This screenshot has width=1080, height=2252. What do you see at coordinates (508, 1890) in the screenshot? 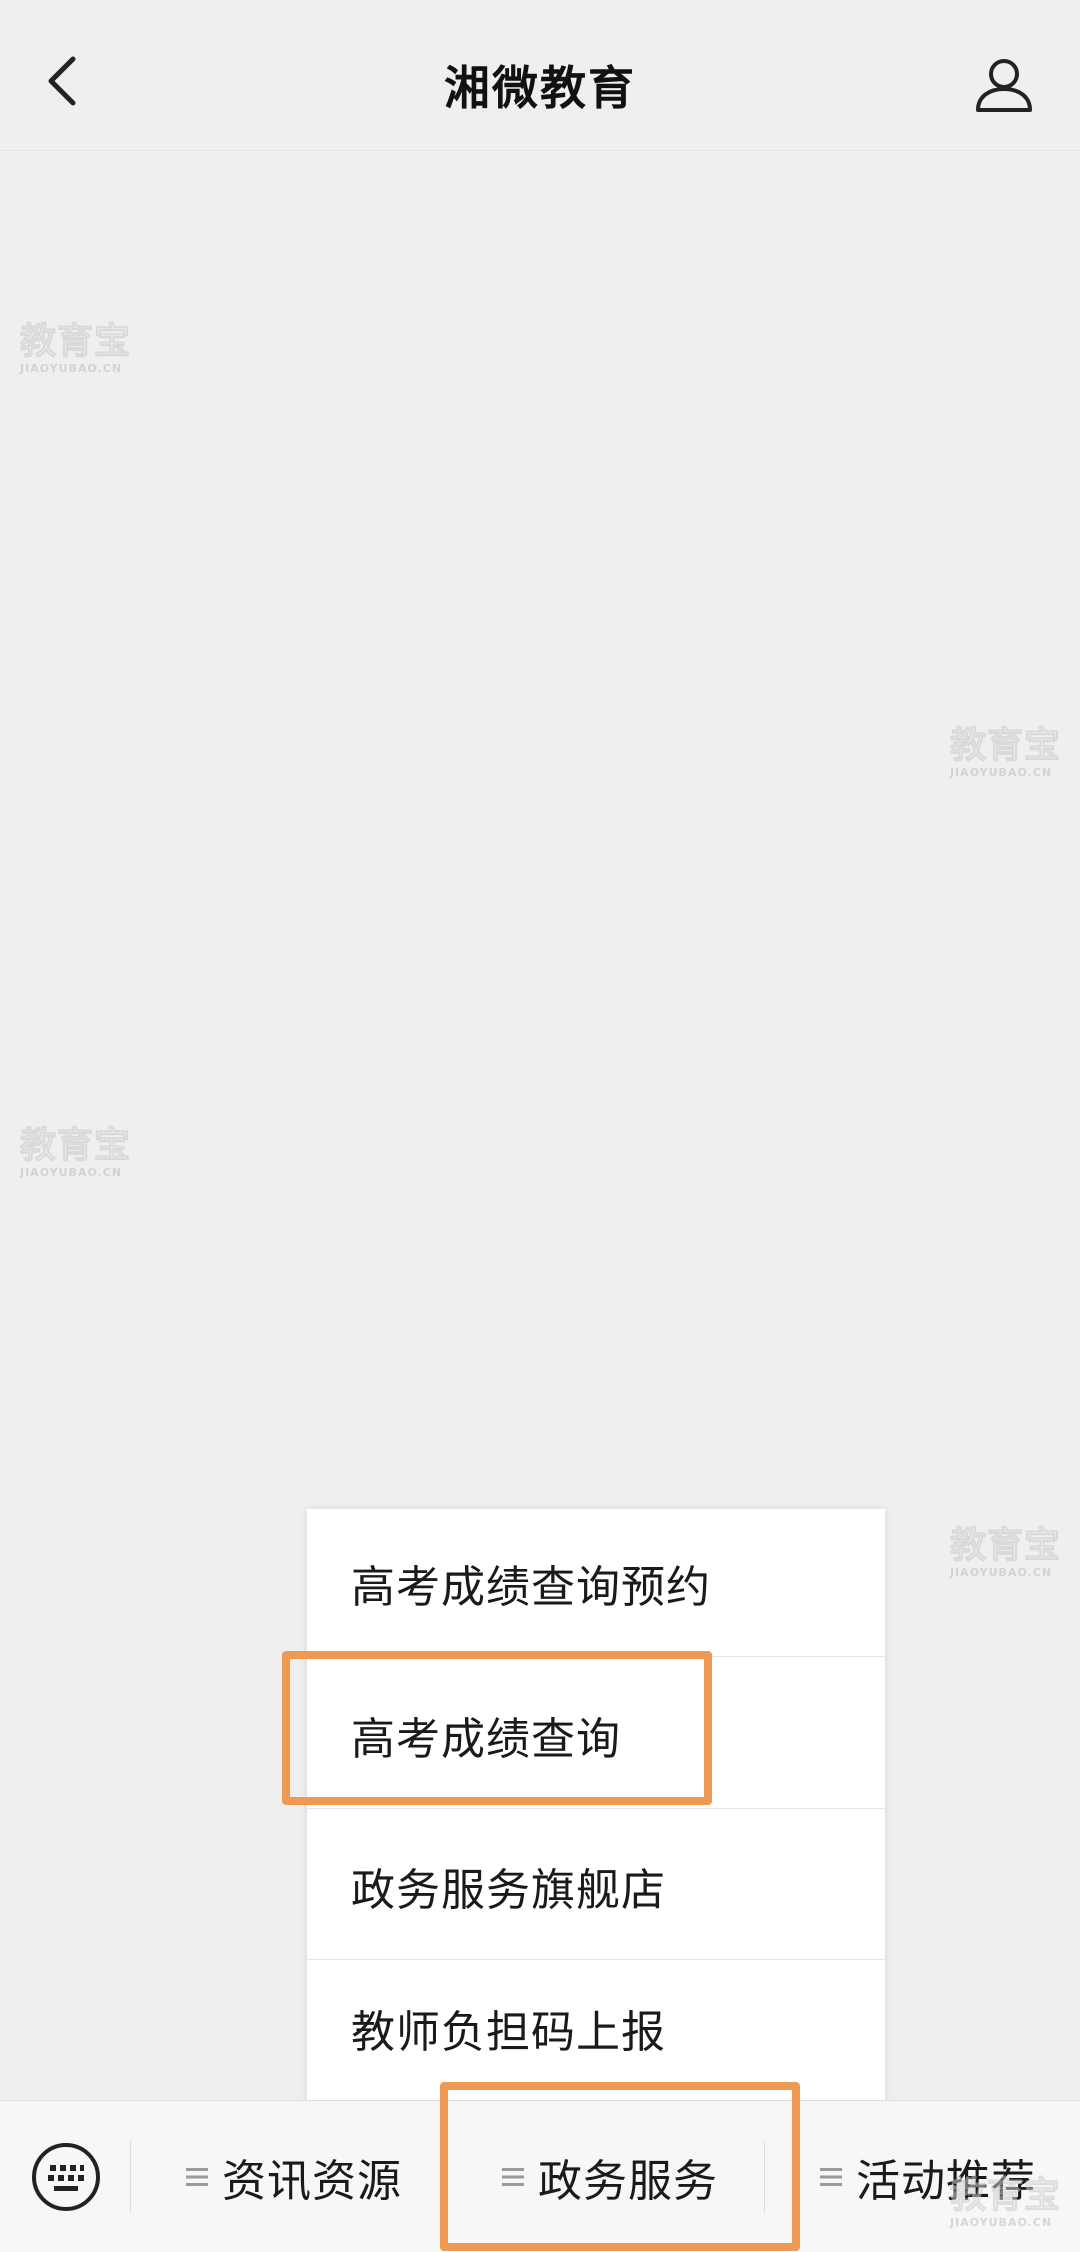
I see `menu-item-label: 政务服务旗舰店` at bounding box center [508, 1890].